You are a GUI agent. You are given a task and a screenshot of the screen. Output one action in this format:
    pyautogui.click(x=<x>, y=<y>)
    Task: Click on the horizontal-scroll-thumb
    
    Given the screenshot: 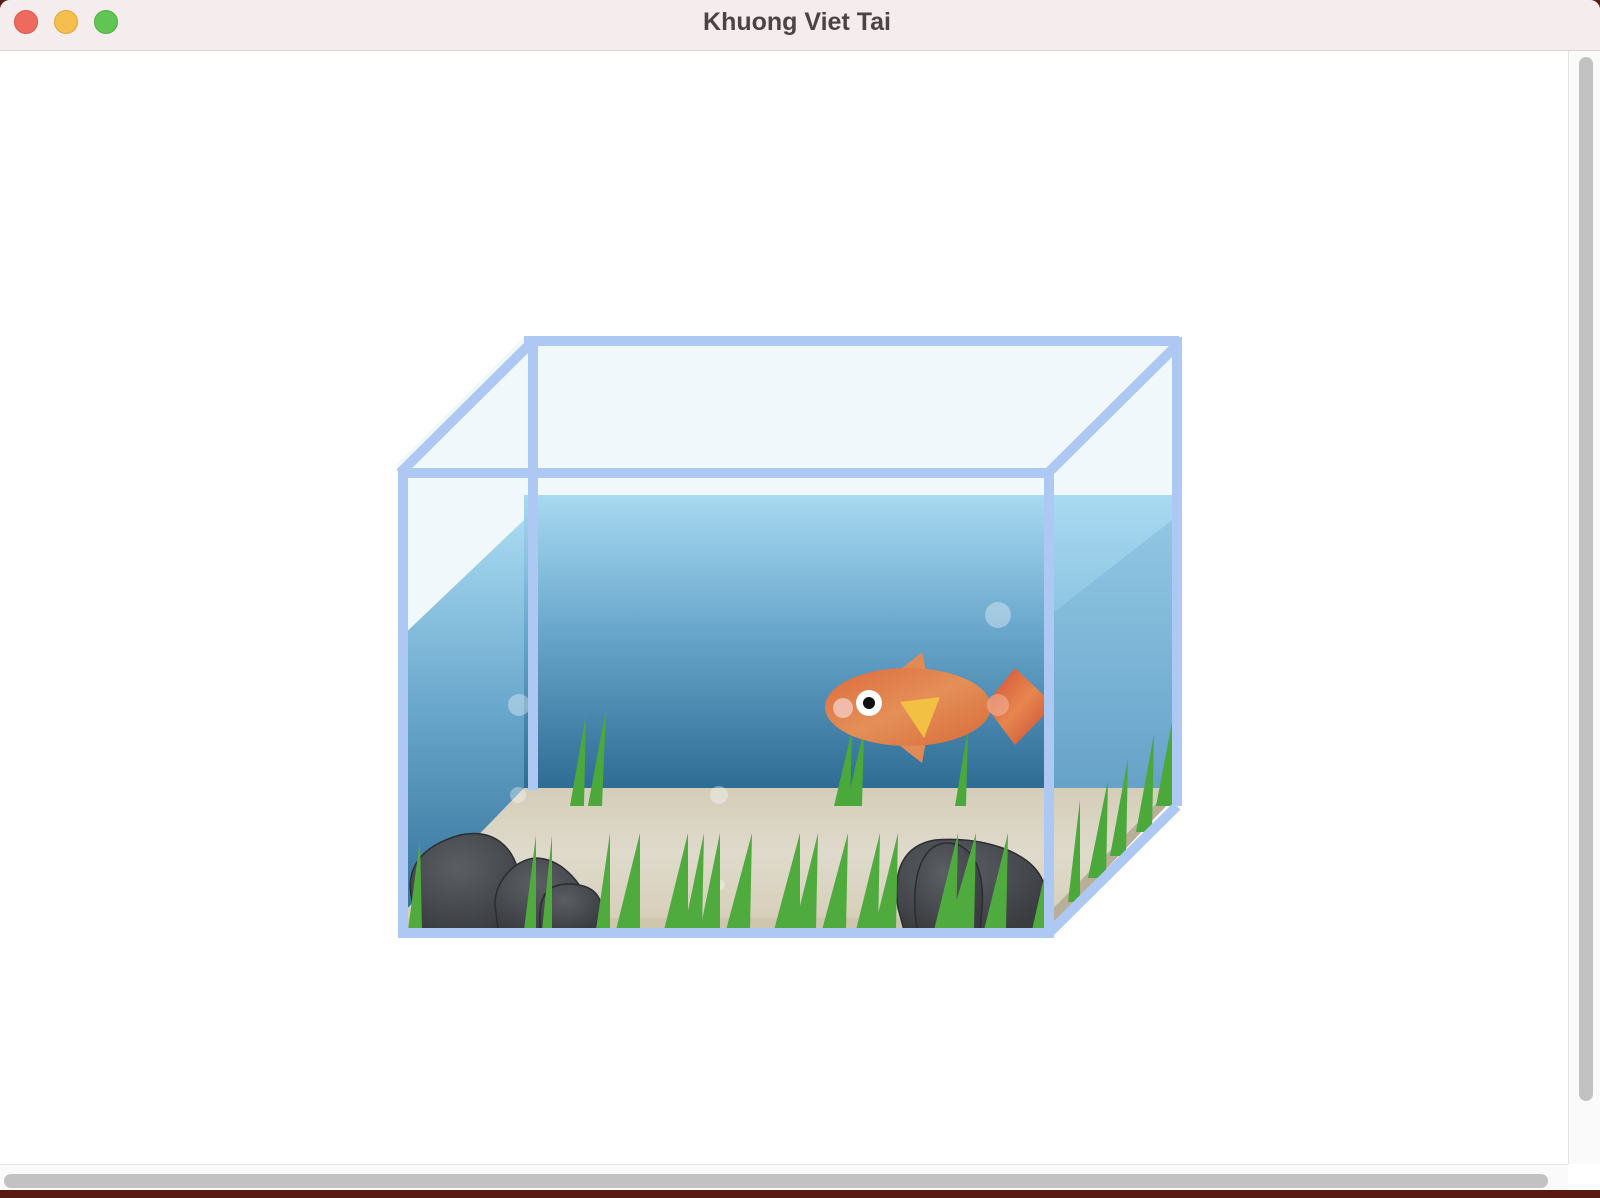 What is the action you would take?
    pyautogui.click(x=776, y=1181)
    